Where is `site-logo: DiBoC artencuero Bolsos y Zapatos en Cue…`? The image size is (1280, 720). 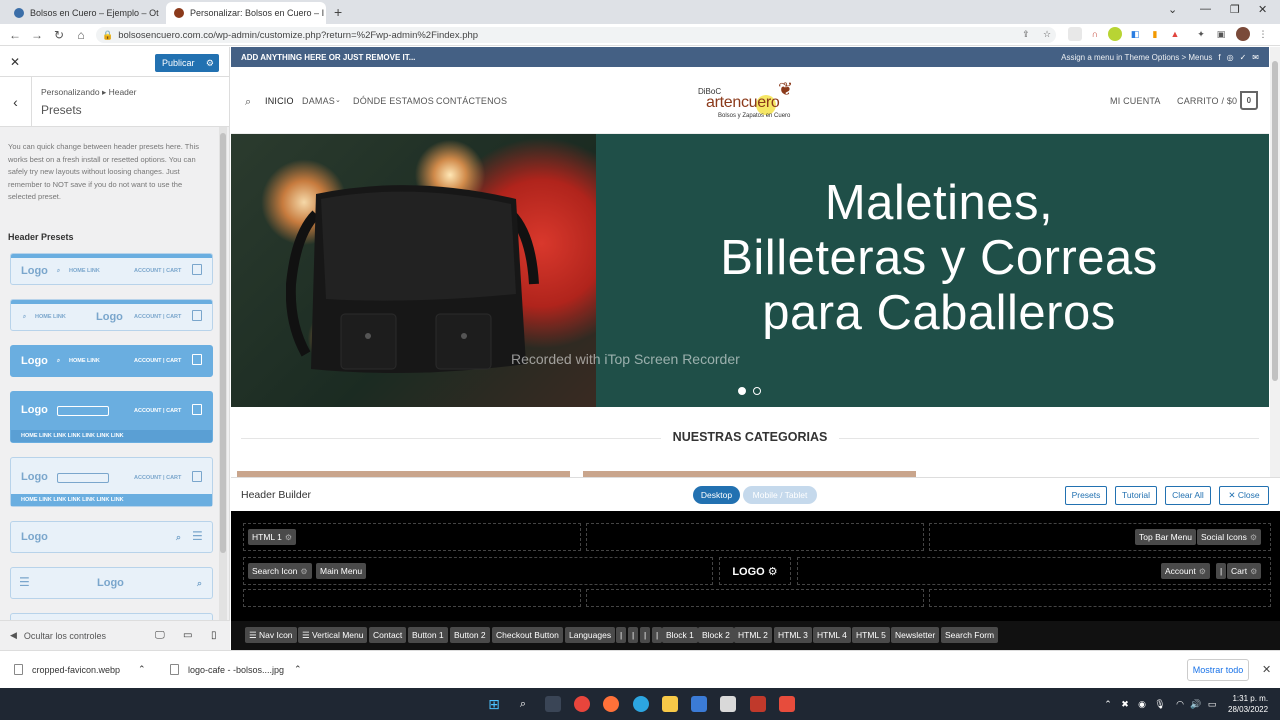
site-logo: DiBoC artencuero Bolsos y Zapatos en Cue… is located at coordinates (751, 101).